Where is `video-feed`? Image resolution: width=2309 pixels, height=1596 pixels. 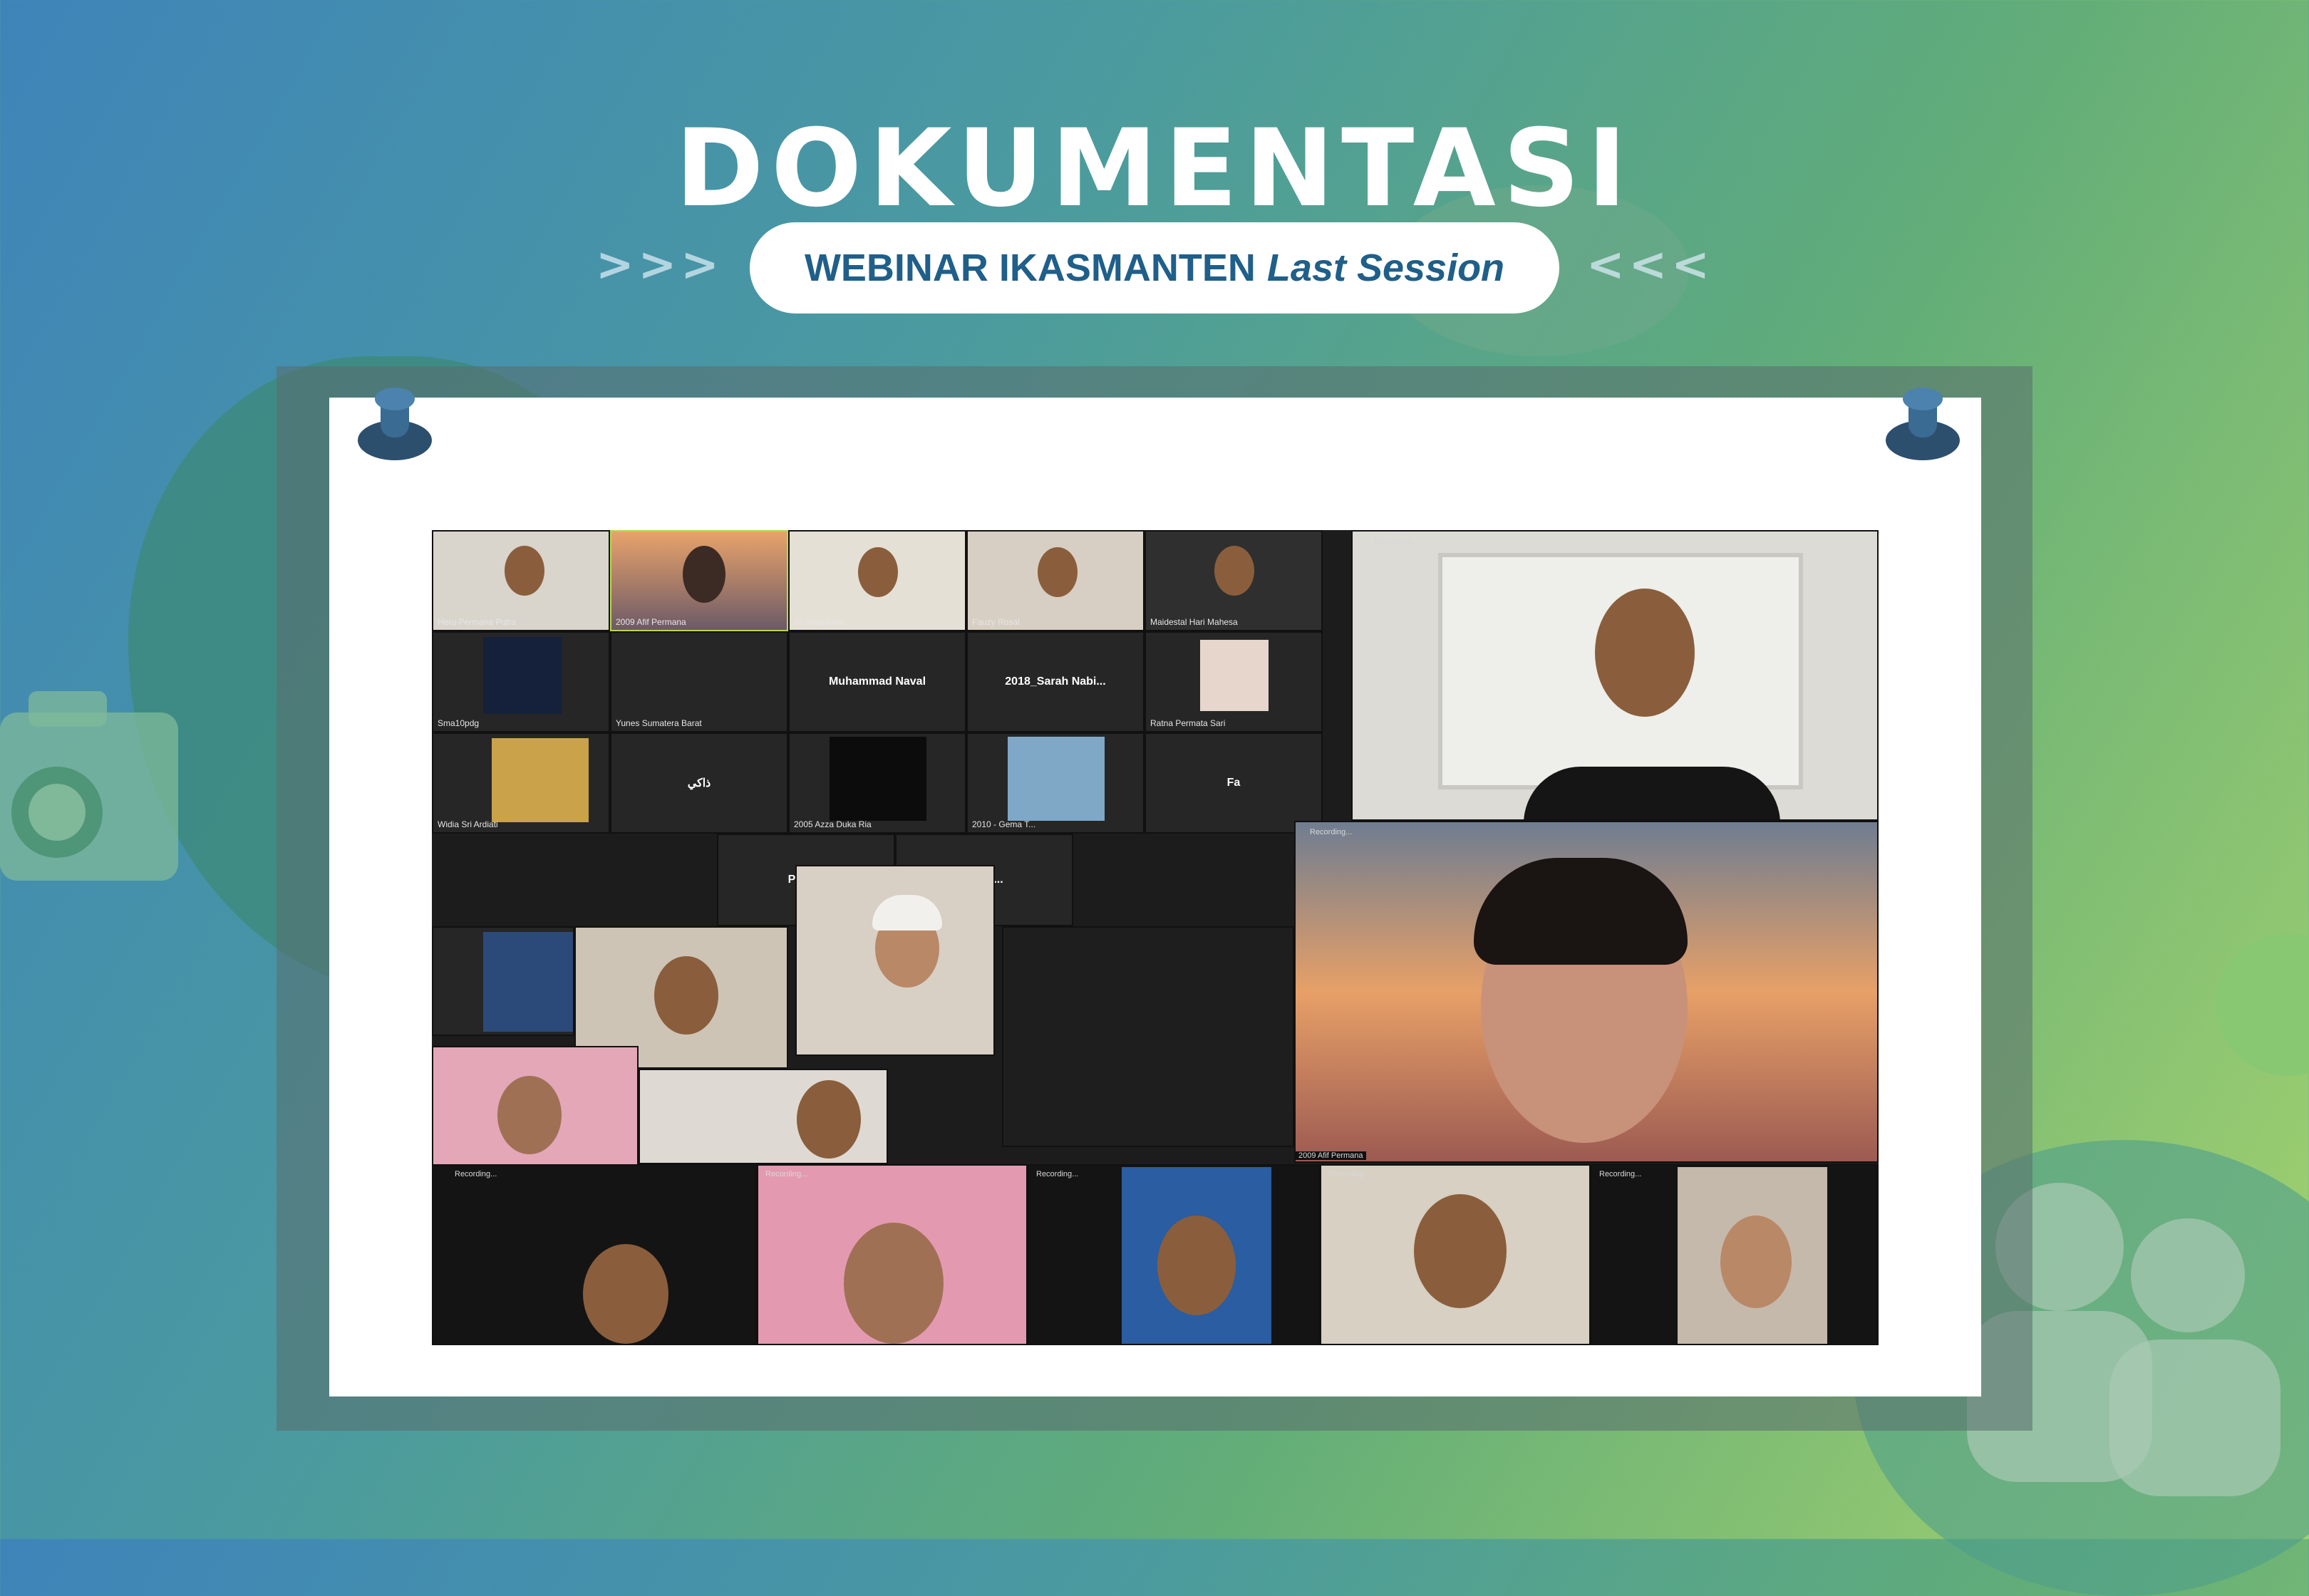 video-feed is located at coordinates (528, 982).